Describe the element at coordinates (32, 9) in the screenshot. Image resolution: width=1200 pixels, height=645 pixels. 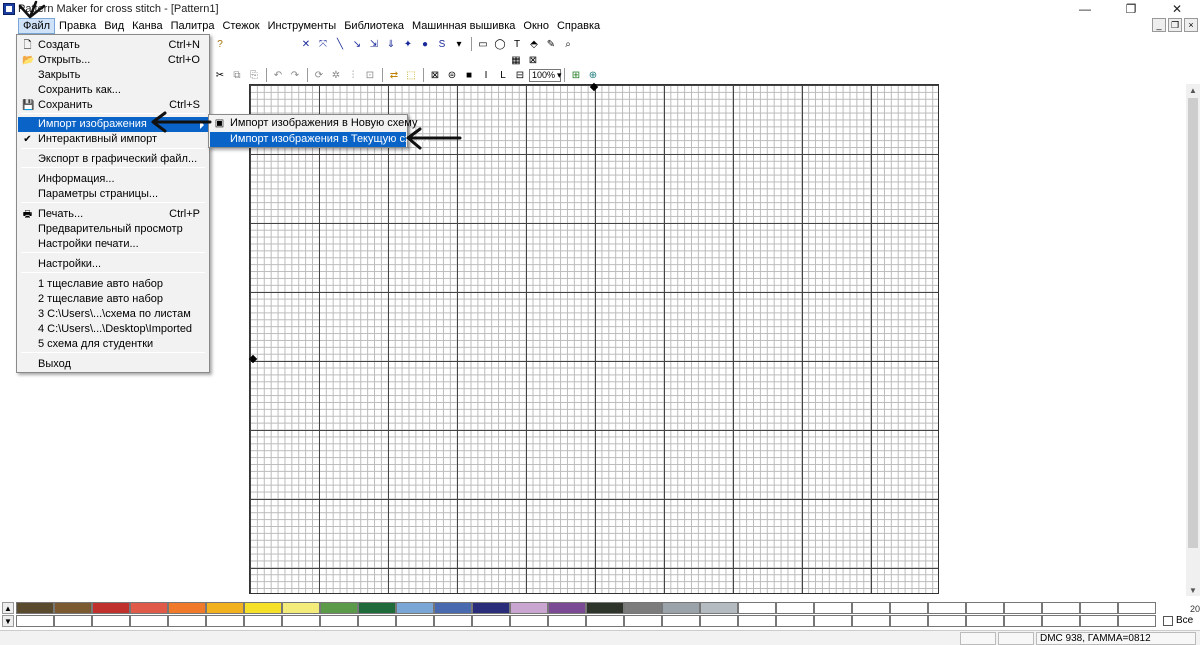
I see `annotation-arrow-file` at that location.